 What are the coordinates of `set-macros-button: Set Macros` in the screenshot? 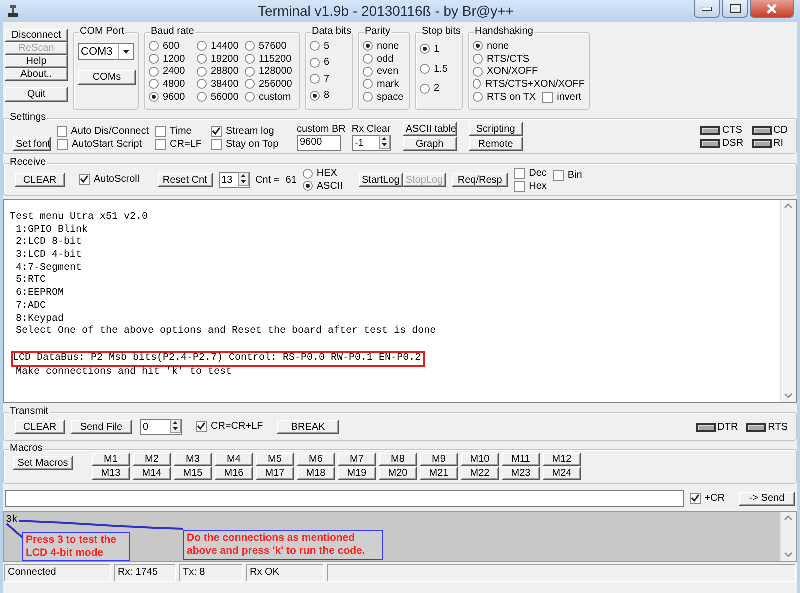 It's located at (43, 463).